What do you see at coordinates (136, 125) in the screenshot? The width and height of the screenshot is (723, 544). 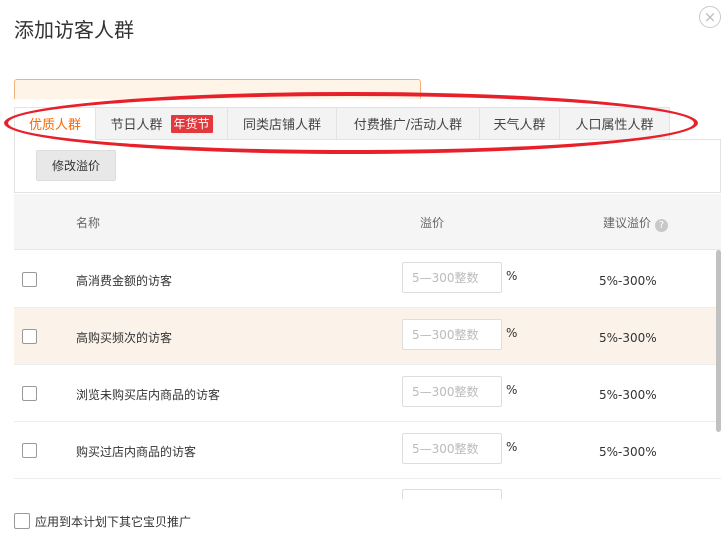 I see `tab-label: 节日人群` at bounding box center [136, 125].